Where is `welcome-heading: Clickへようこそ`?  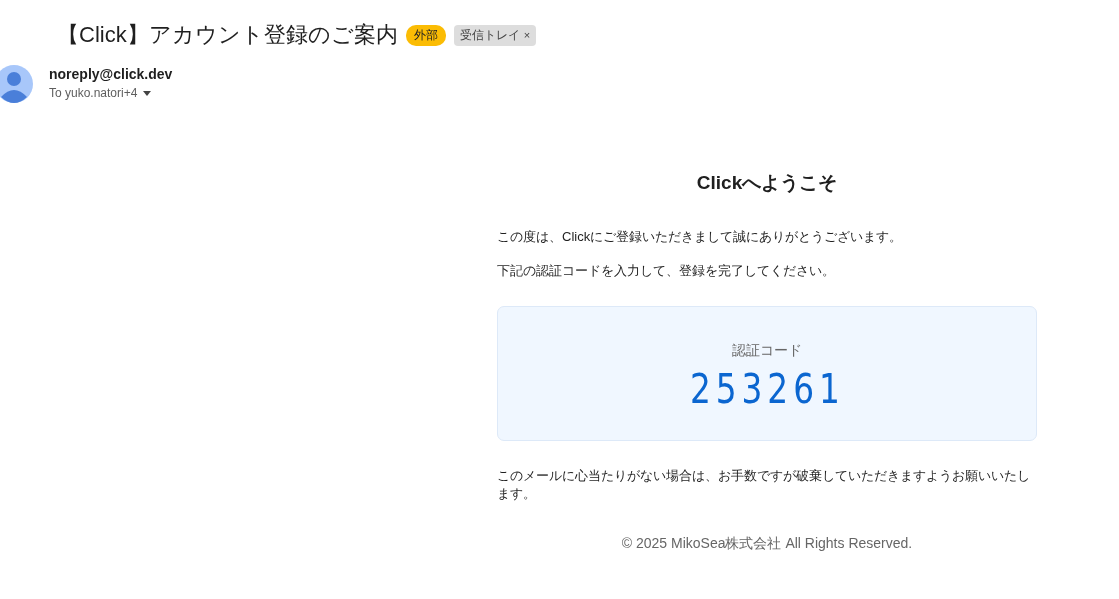 welcome-heading: Clickへようこそ is located at coordinates (767, 183).